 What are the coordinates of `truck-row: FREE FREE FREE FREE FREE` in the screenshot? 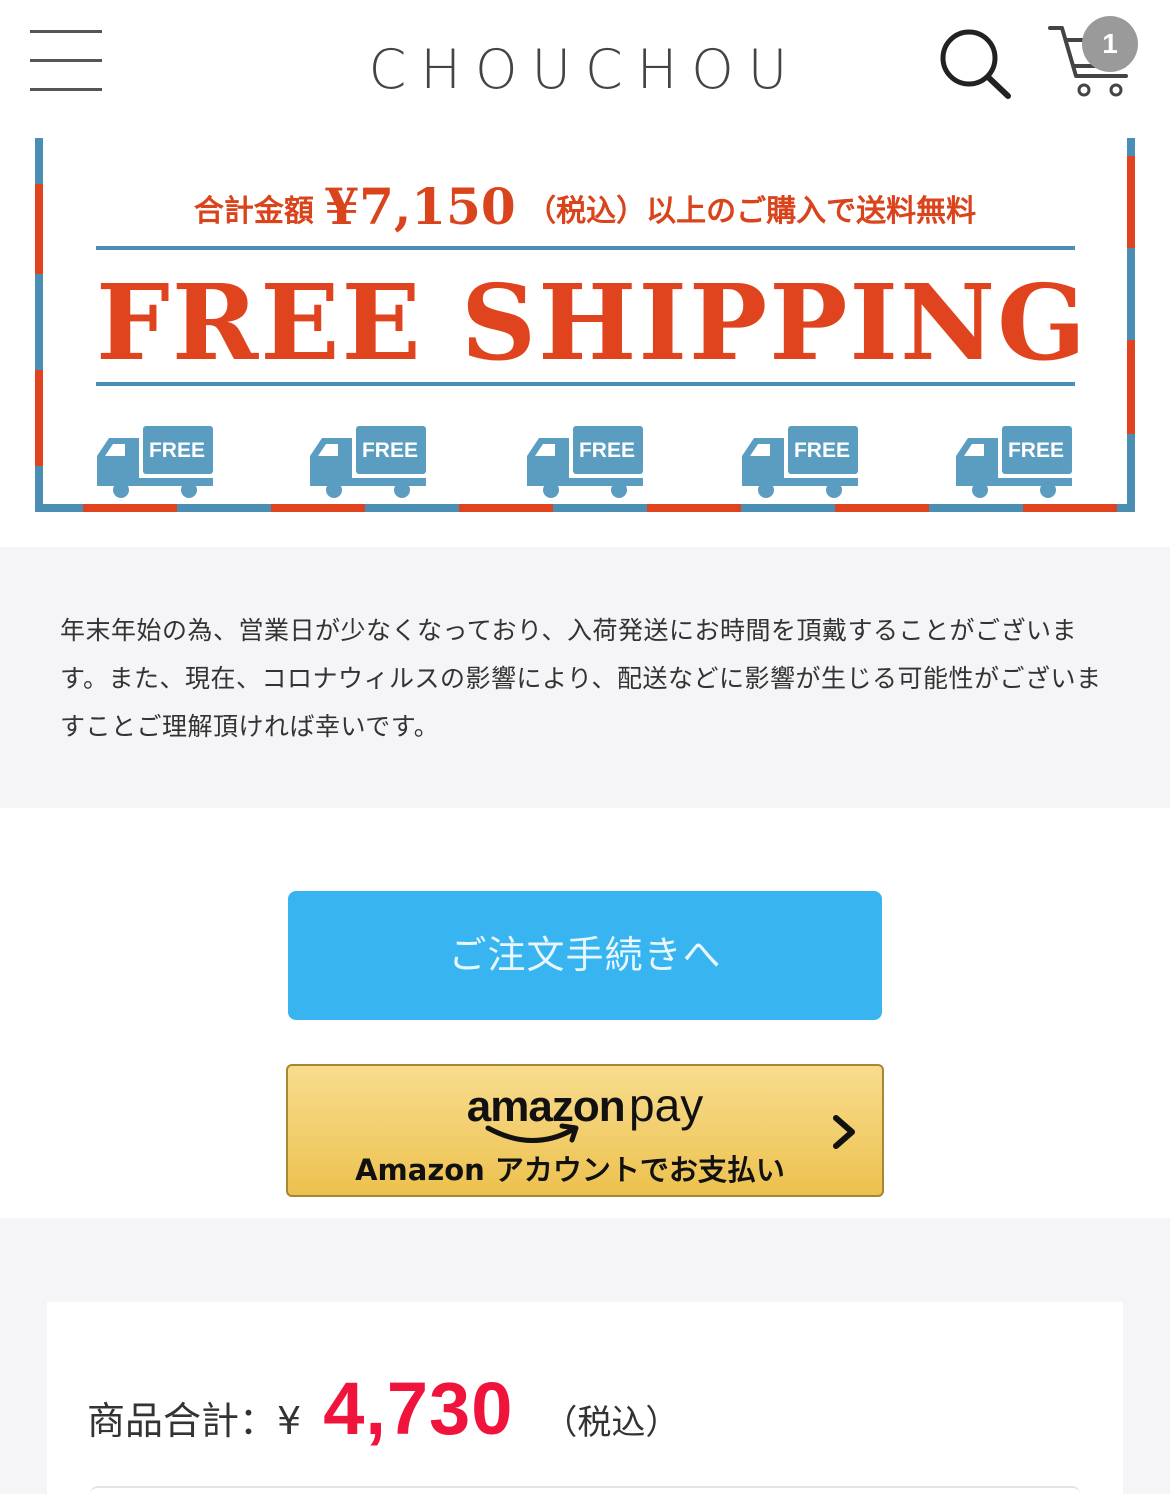 It's located at (585, 460).